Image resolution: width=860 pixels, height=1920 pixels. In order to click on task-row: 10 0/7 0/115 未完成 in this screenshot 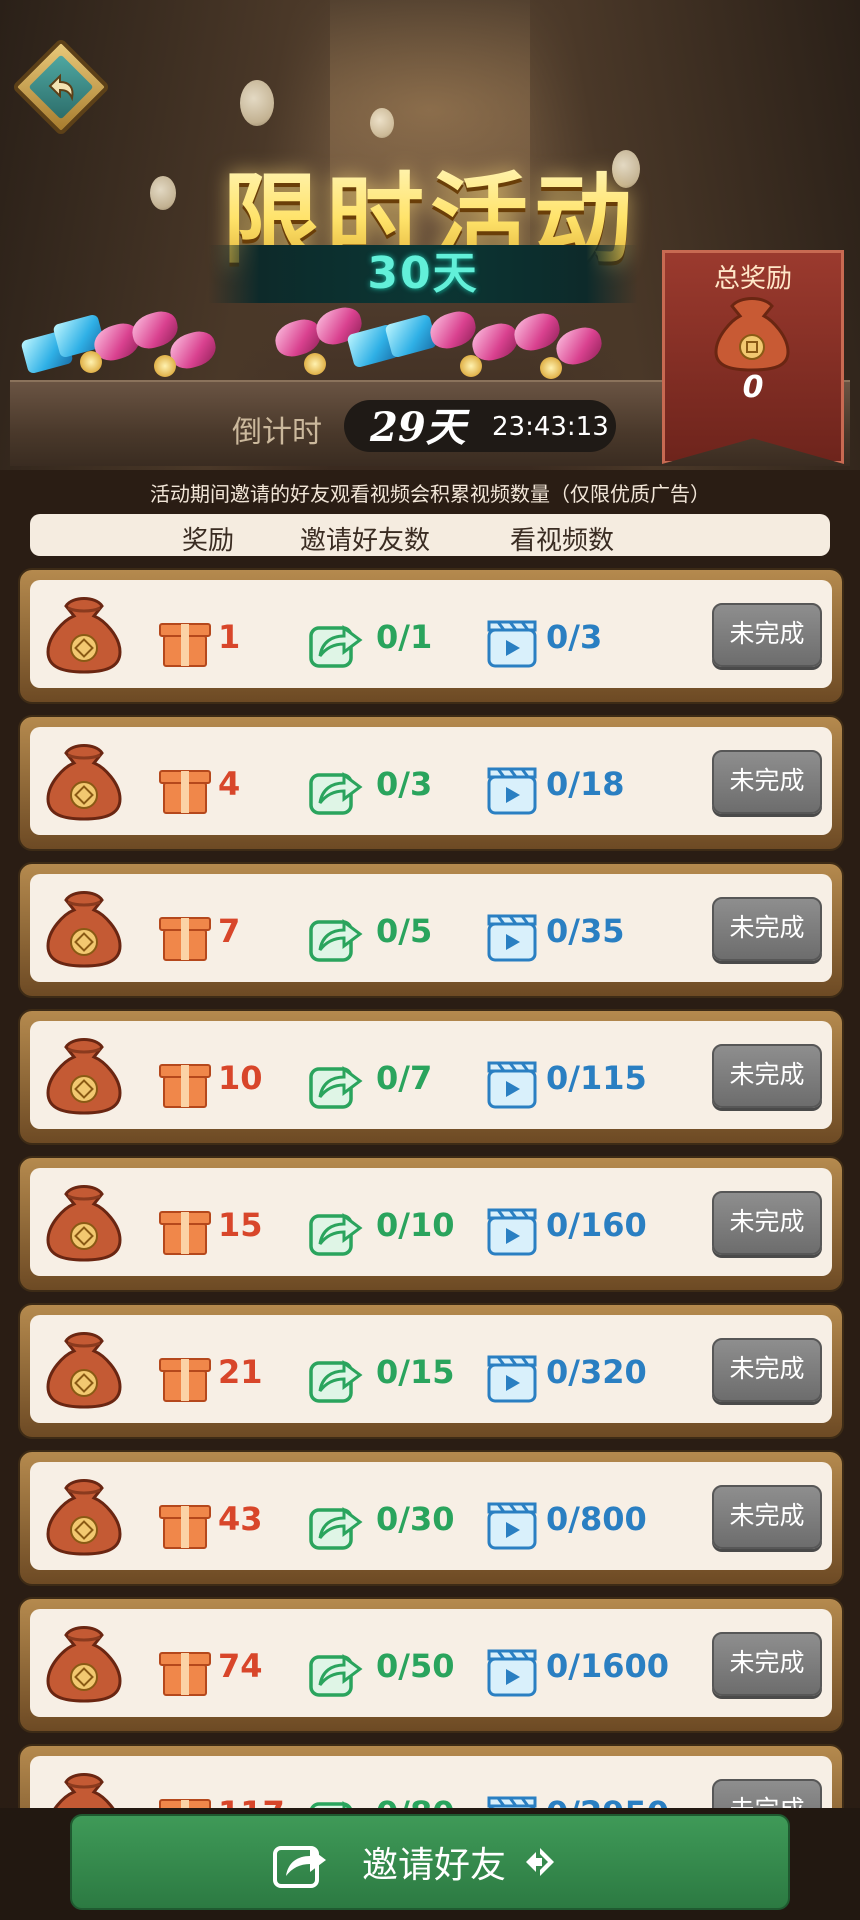, I will do `click(431, 1077)`.